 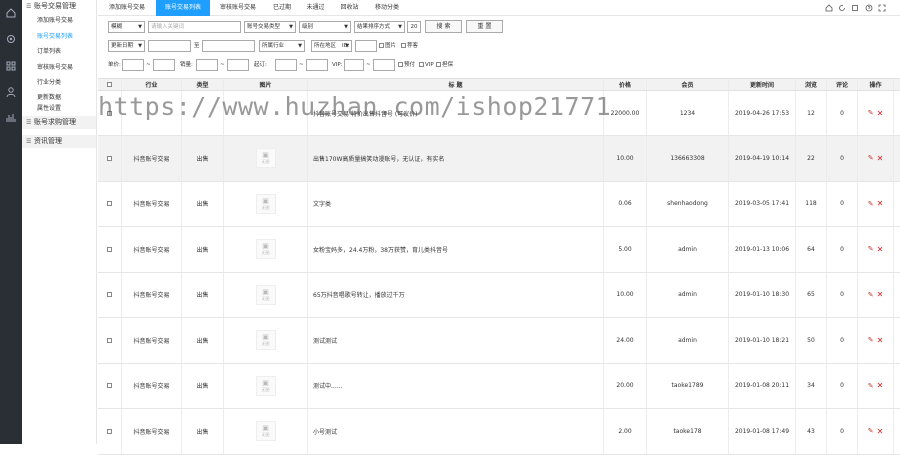 I want to click on price-max-input, so click(x=164, y=65).